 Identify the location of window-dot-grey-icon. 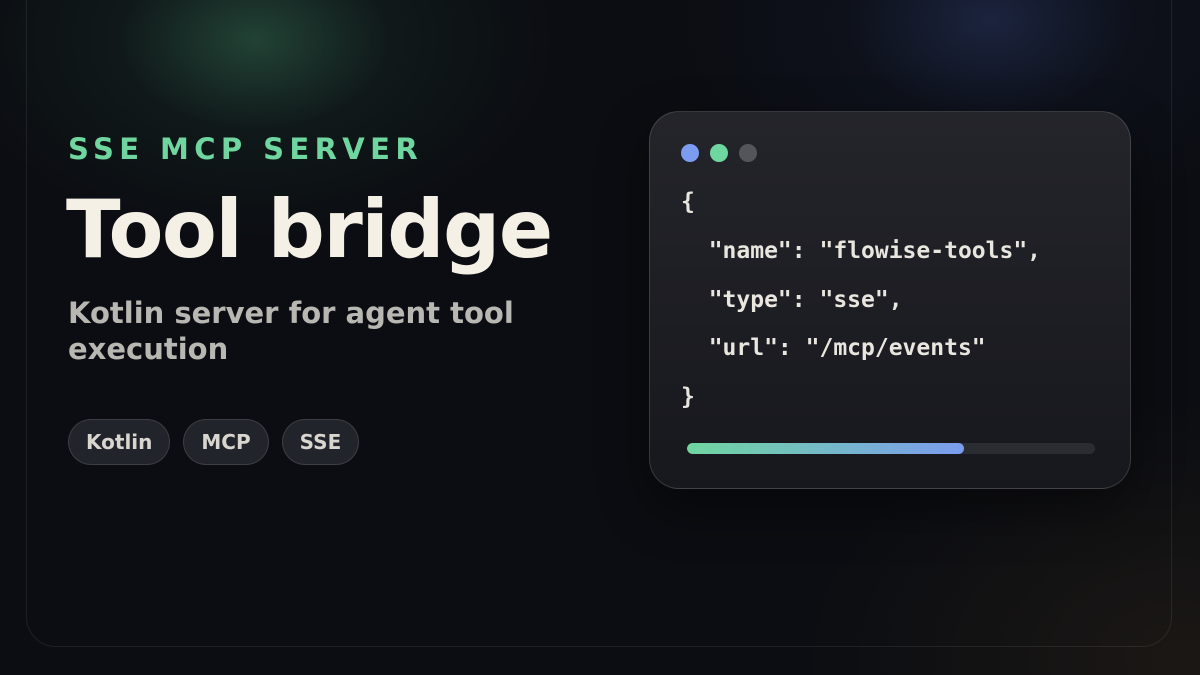
(748, 153).